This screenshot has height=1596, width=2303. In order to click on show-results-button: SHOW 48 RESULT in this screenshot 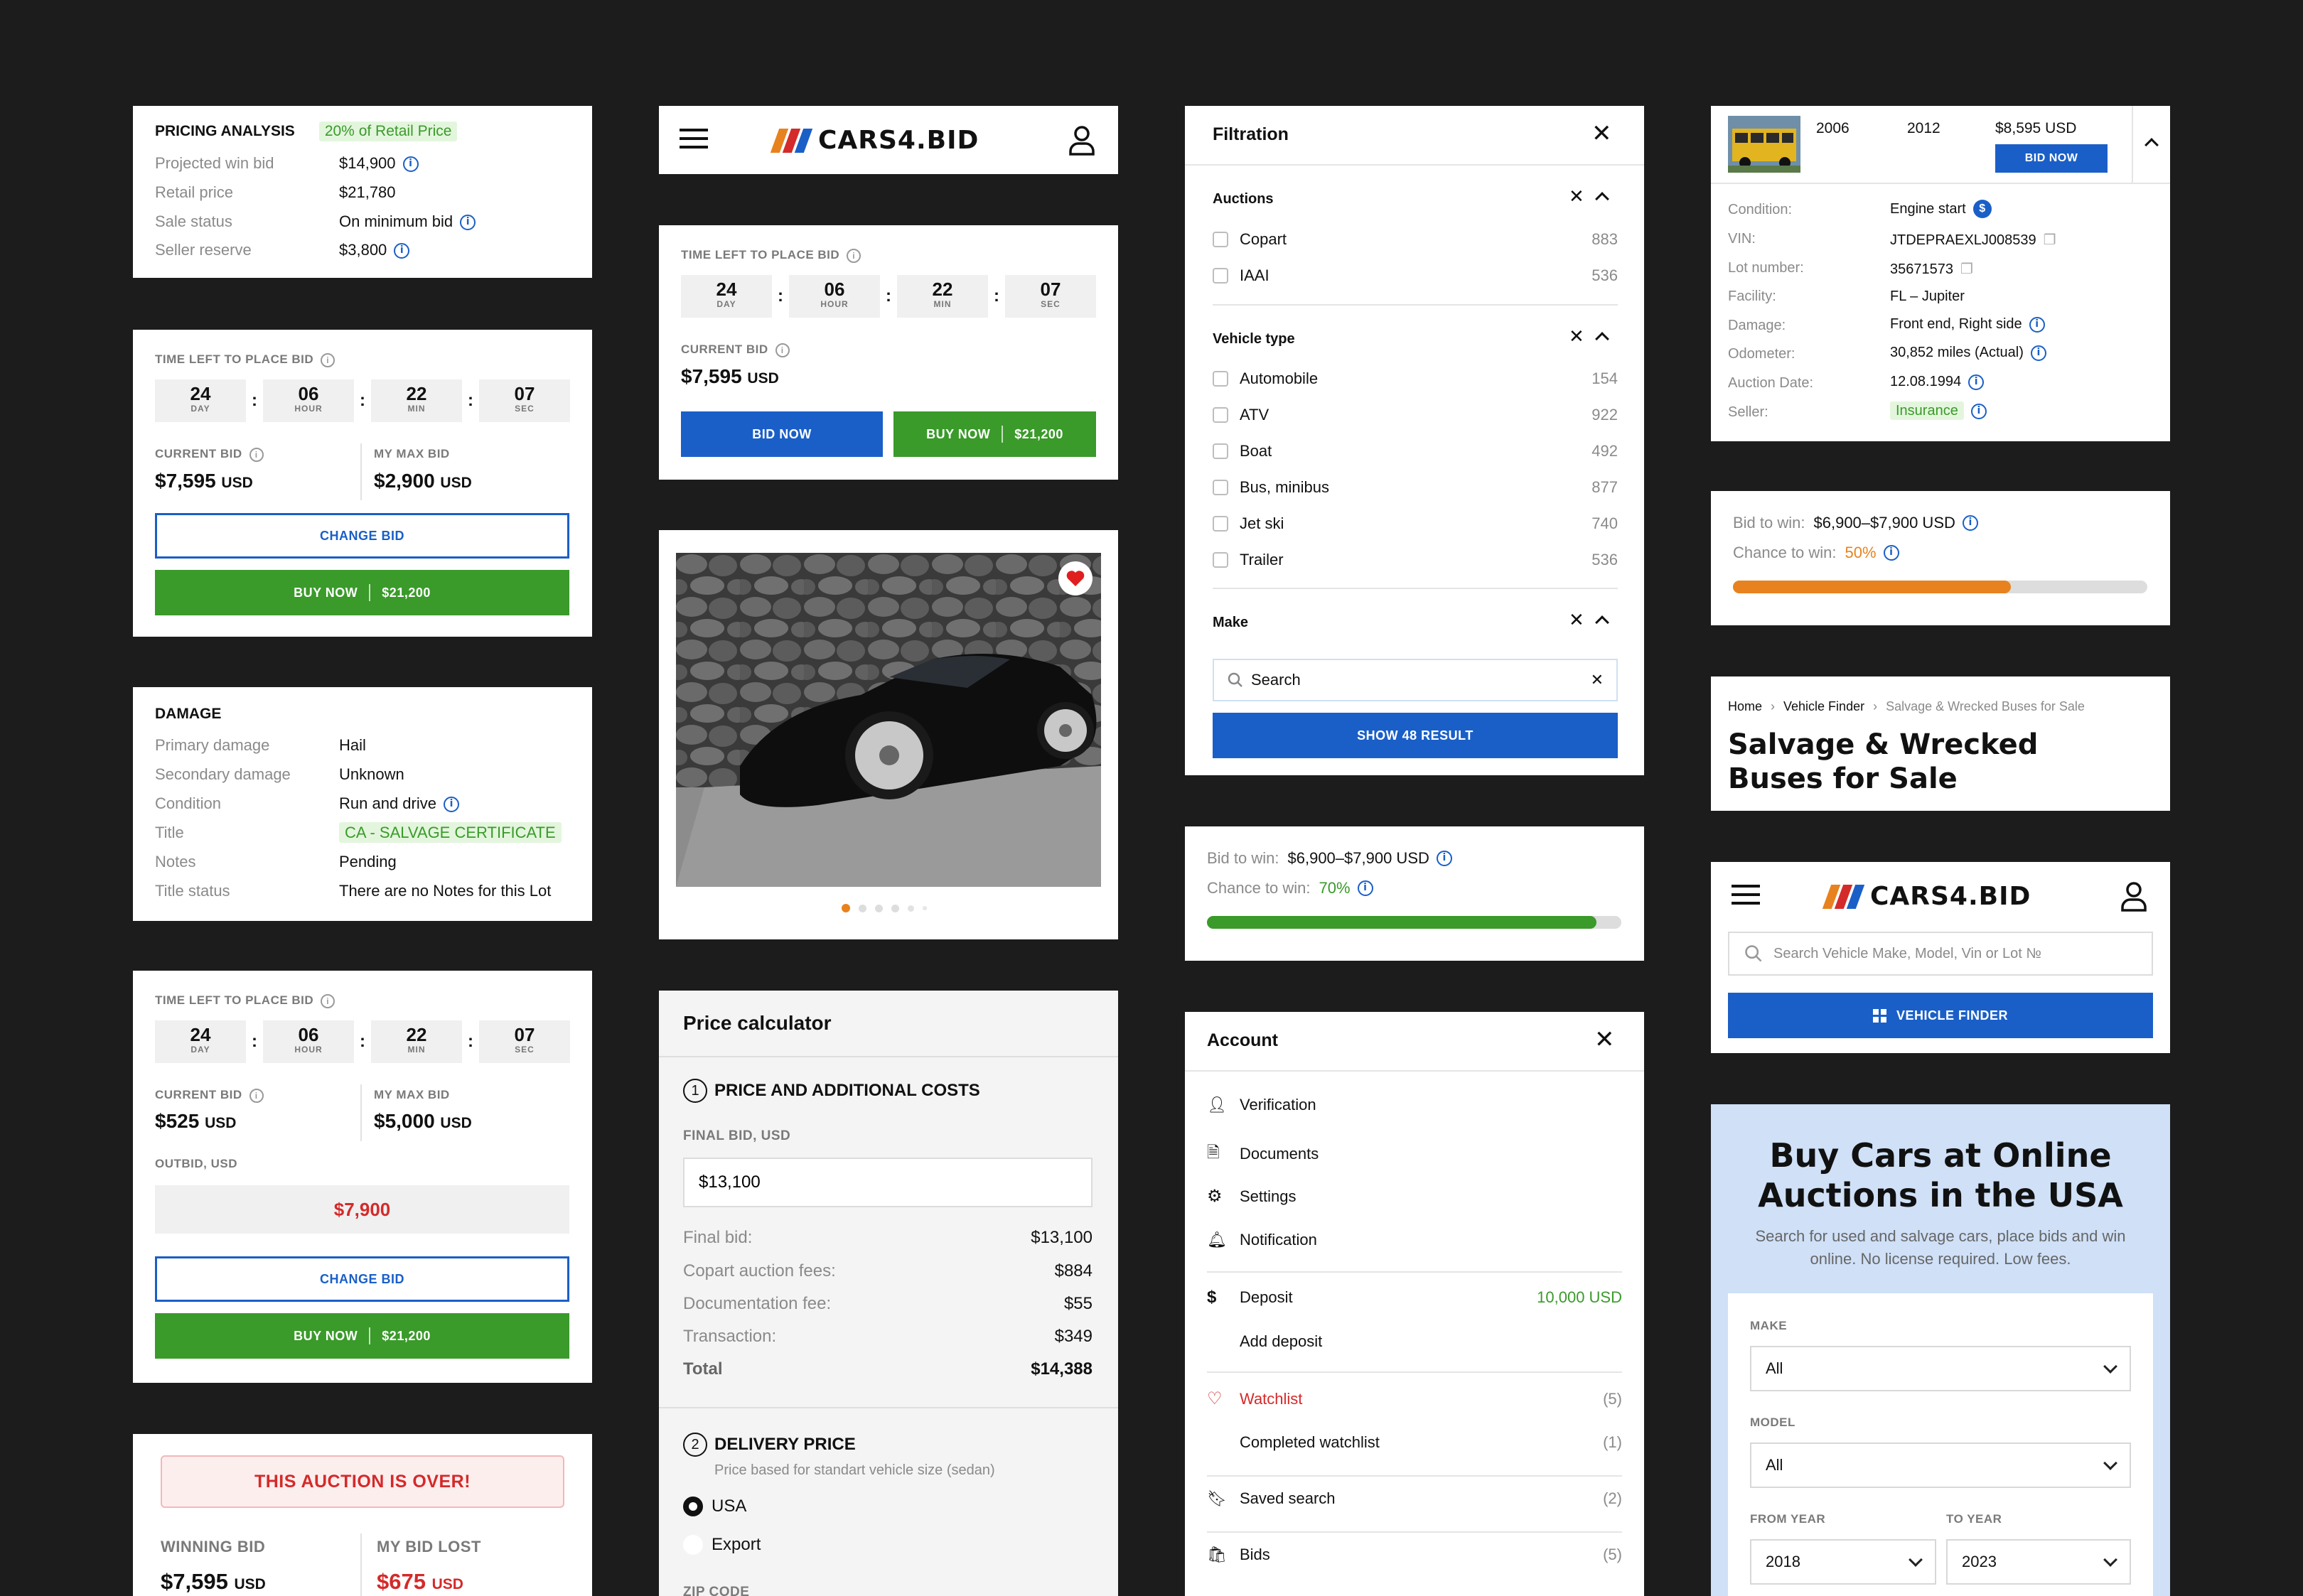, I will do `click(1415, 736)`.